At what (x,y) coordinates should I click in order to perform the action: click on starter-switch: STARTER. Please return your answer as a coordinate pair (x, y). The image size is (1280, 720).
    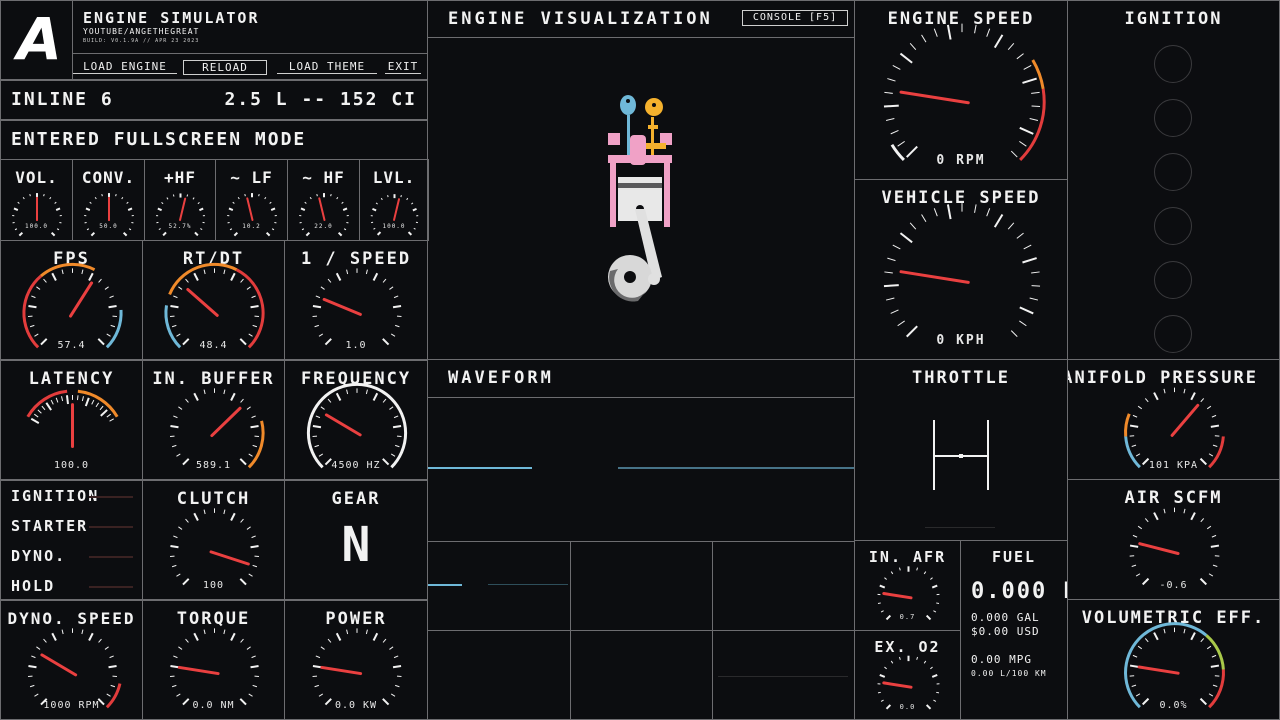
    Looking at the image, I should click on (49, 526).